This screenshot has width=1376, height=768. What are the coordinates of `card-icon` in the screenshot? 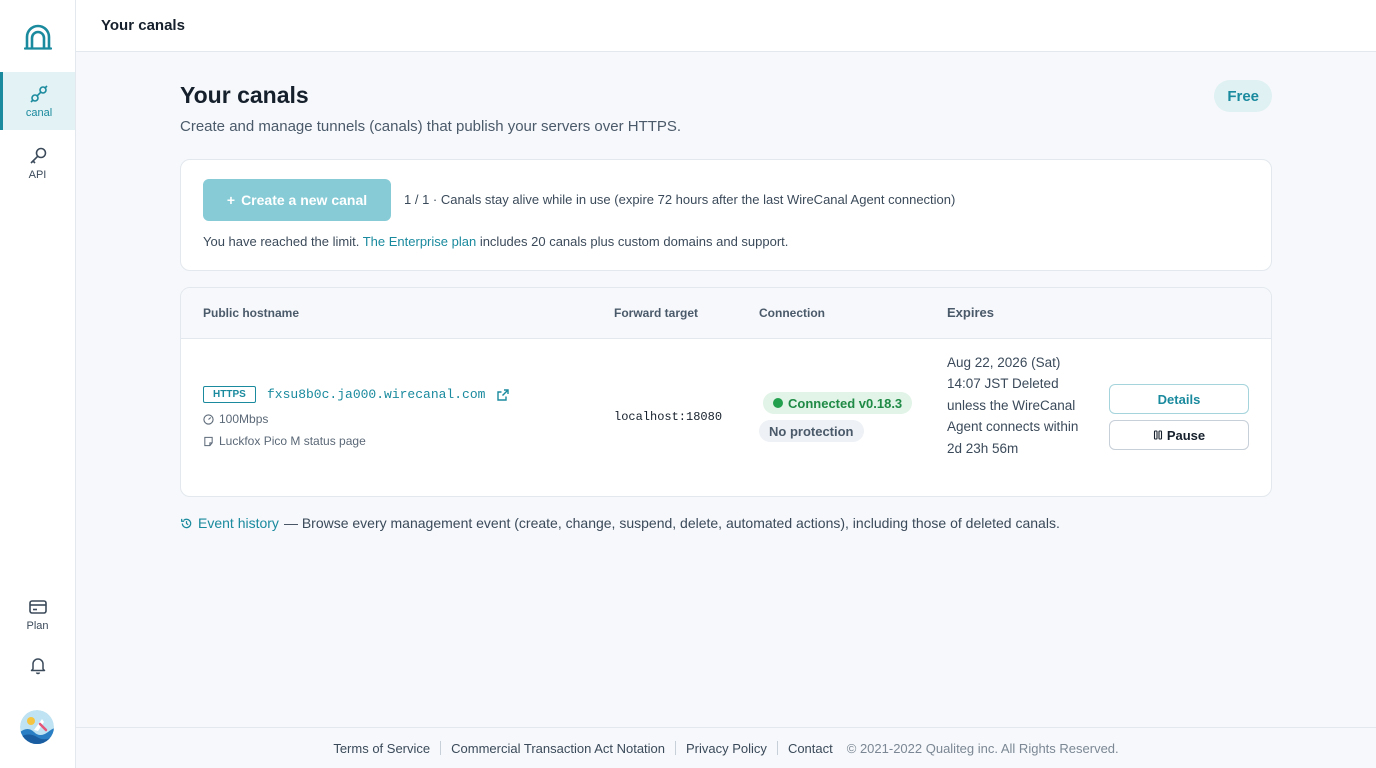 It's located at (37, 606).